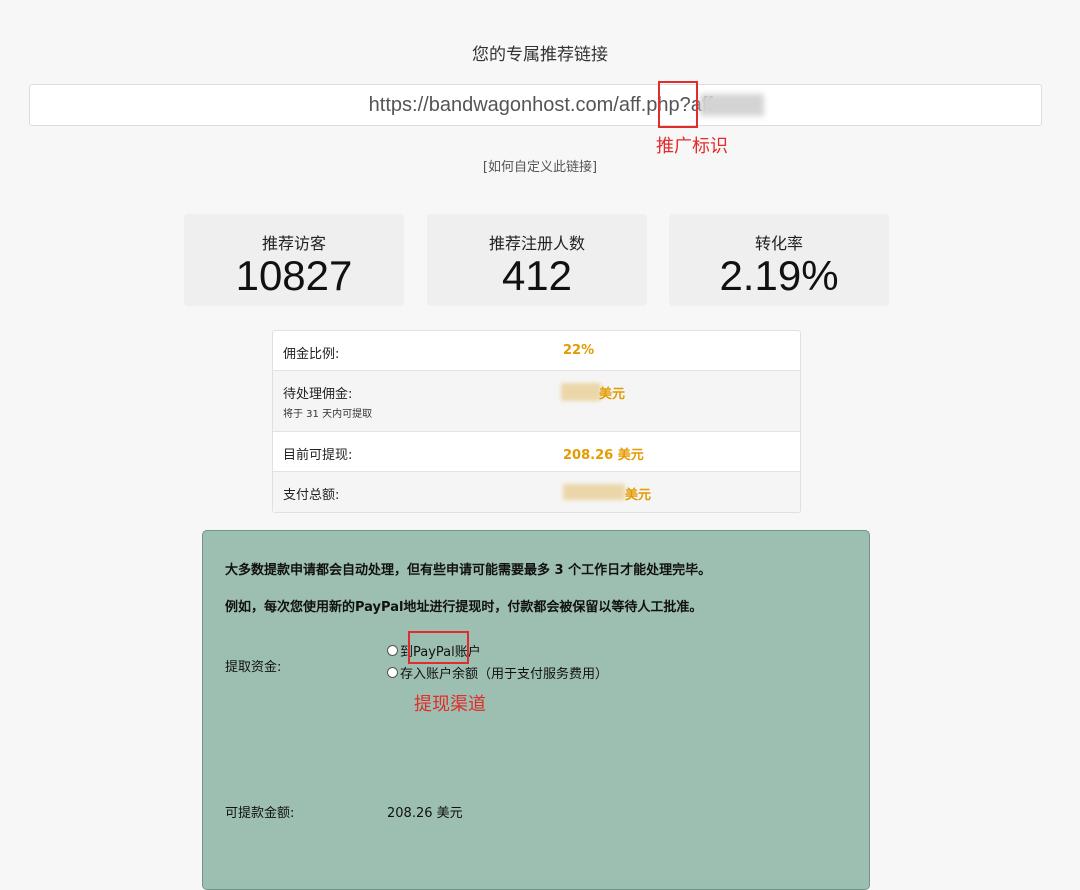 This screenshot has height=890, width=1080. What do you see at coordinates (318, 455) in the screenshot?
I see `available-label: 目前可提现:` at bounding box center [318, 455].